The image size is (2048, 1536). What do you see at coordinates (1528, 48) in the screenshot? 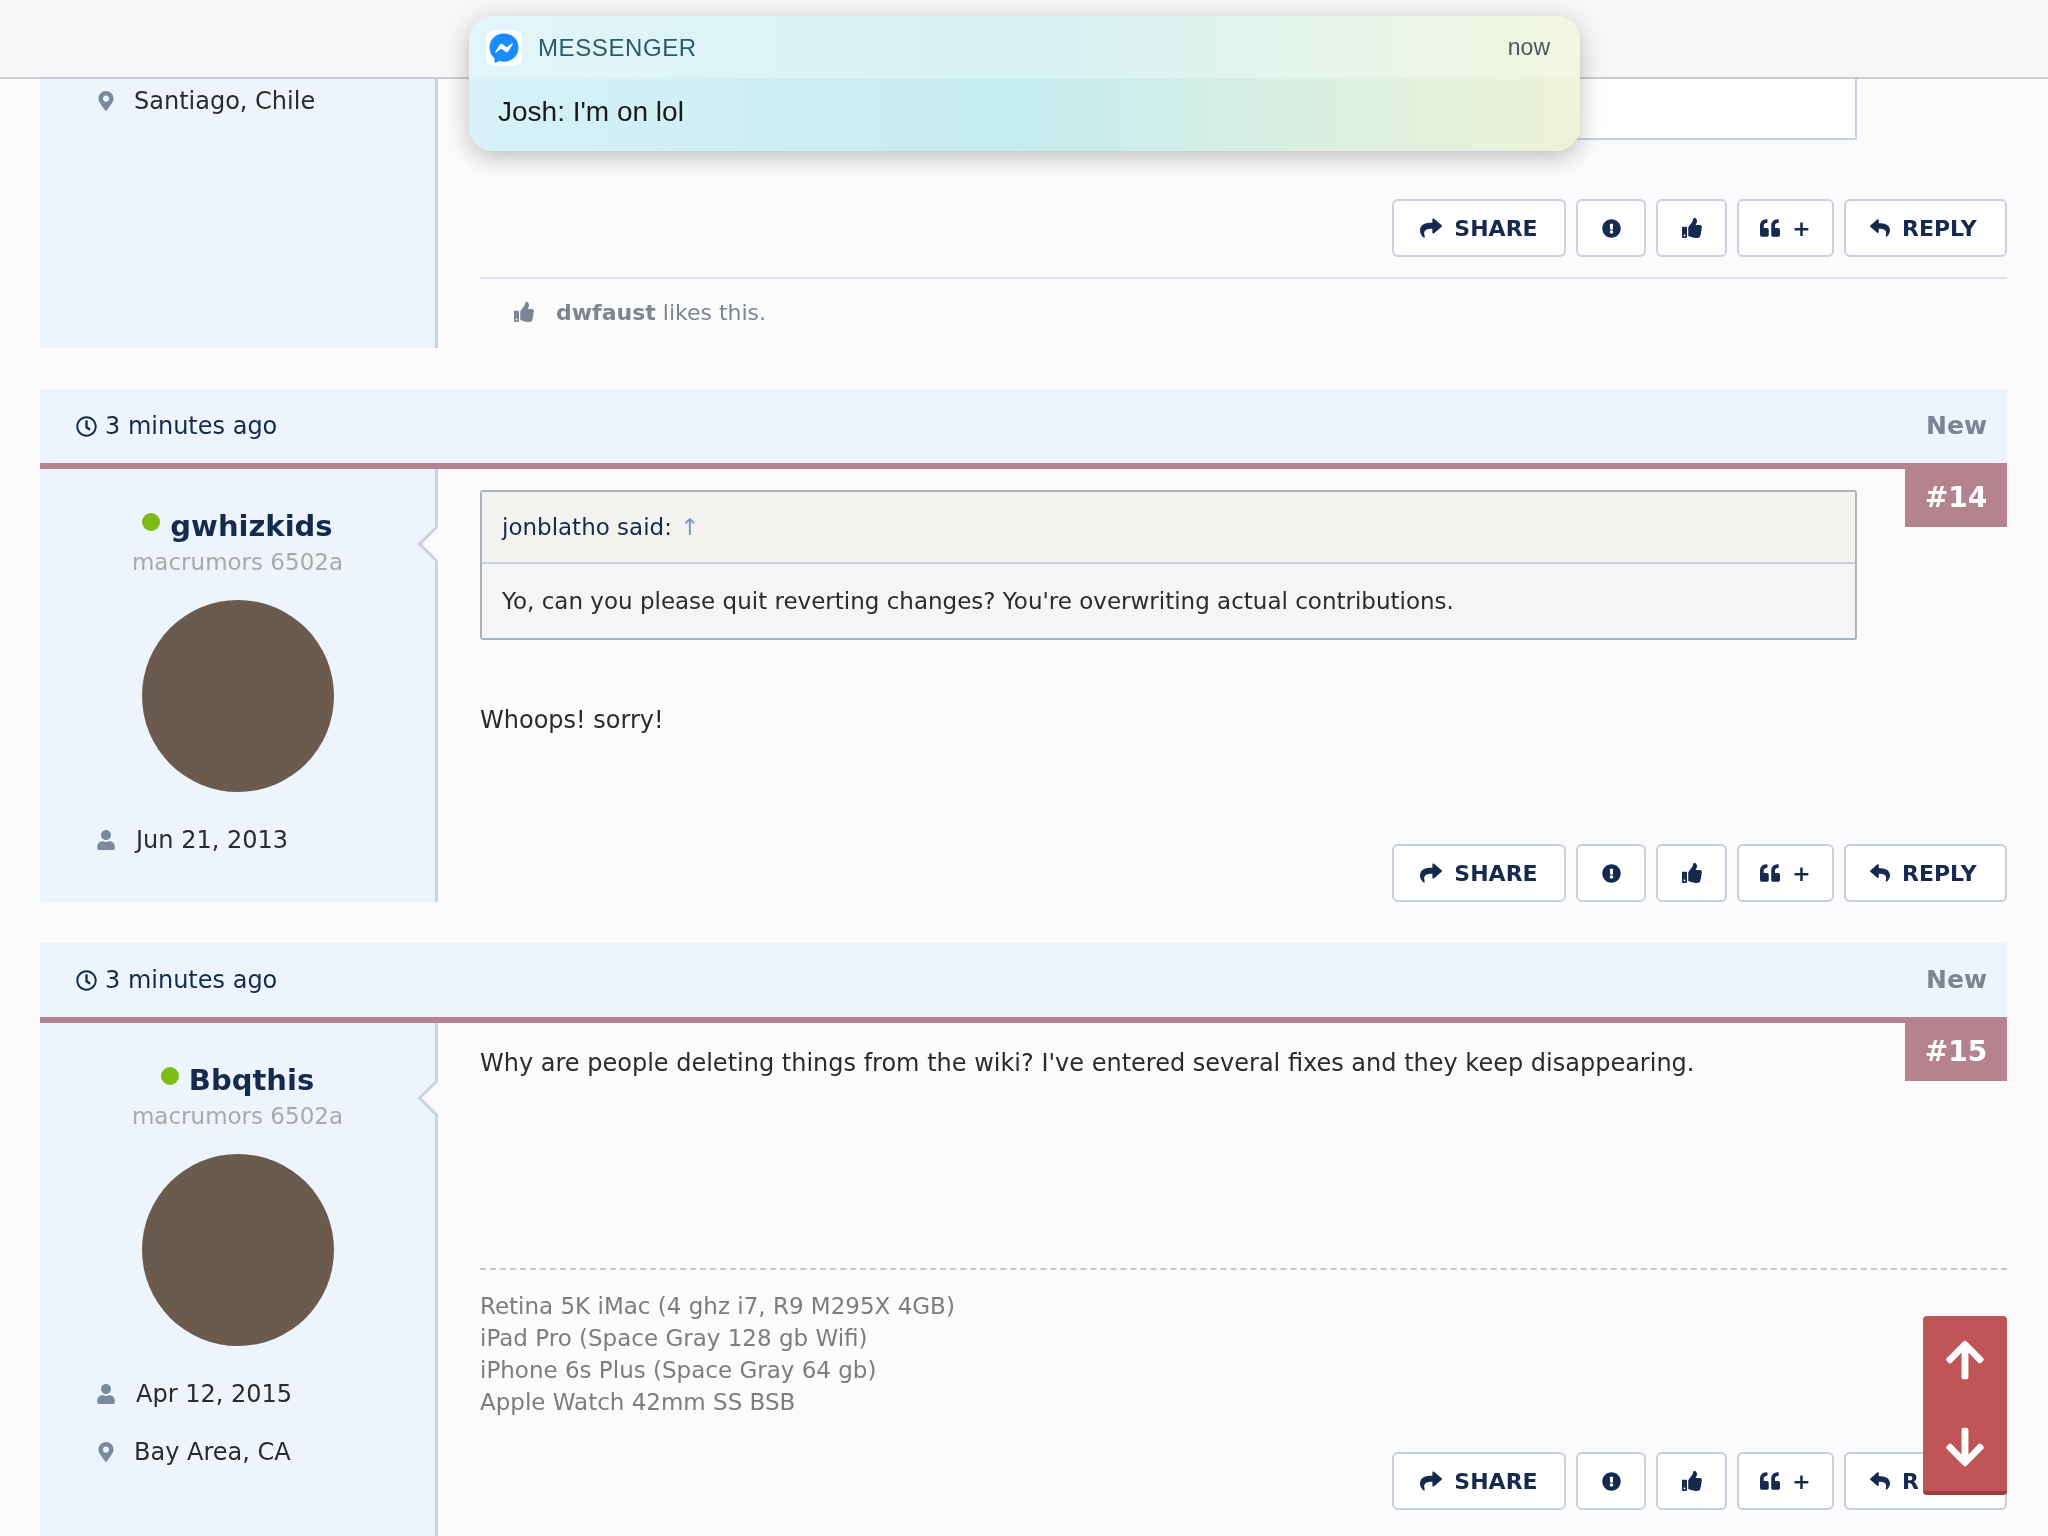
I see `notification-time: now` at bounding box center [1528, 48].